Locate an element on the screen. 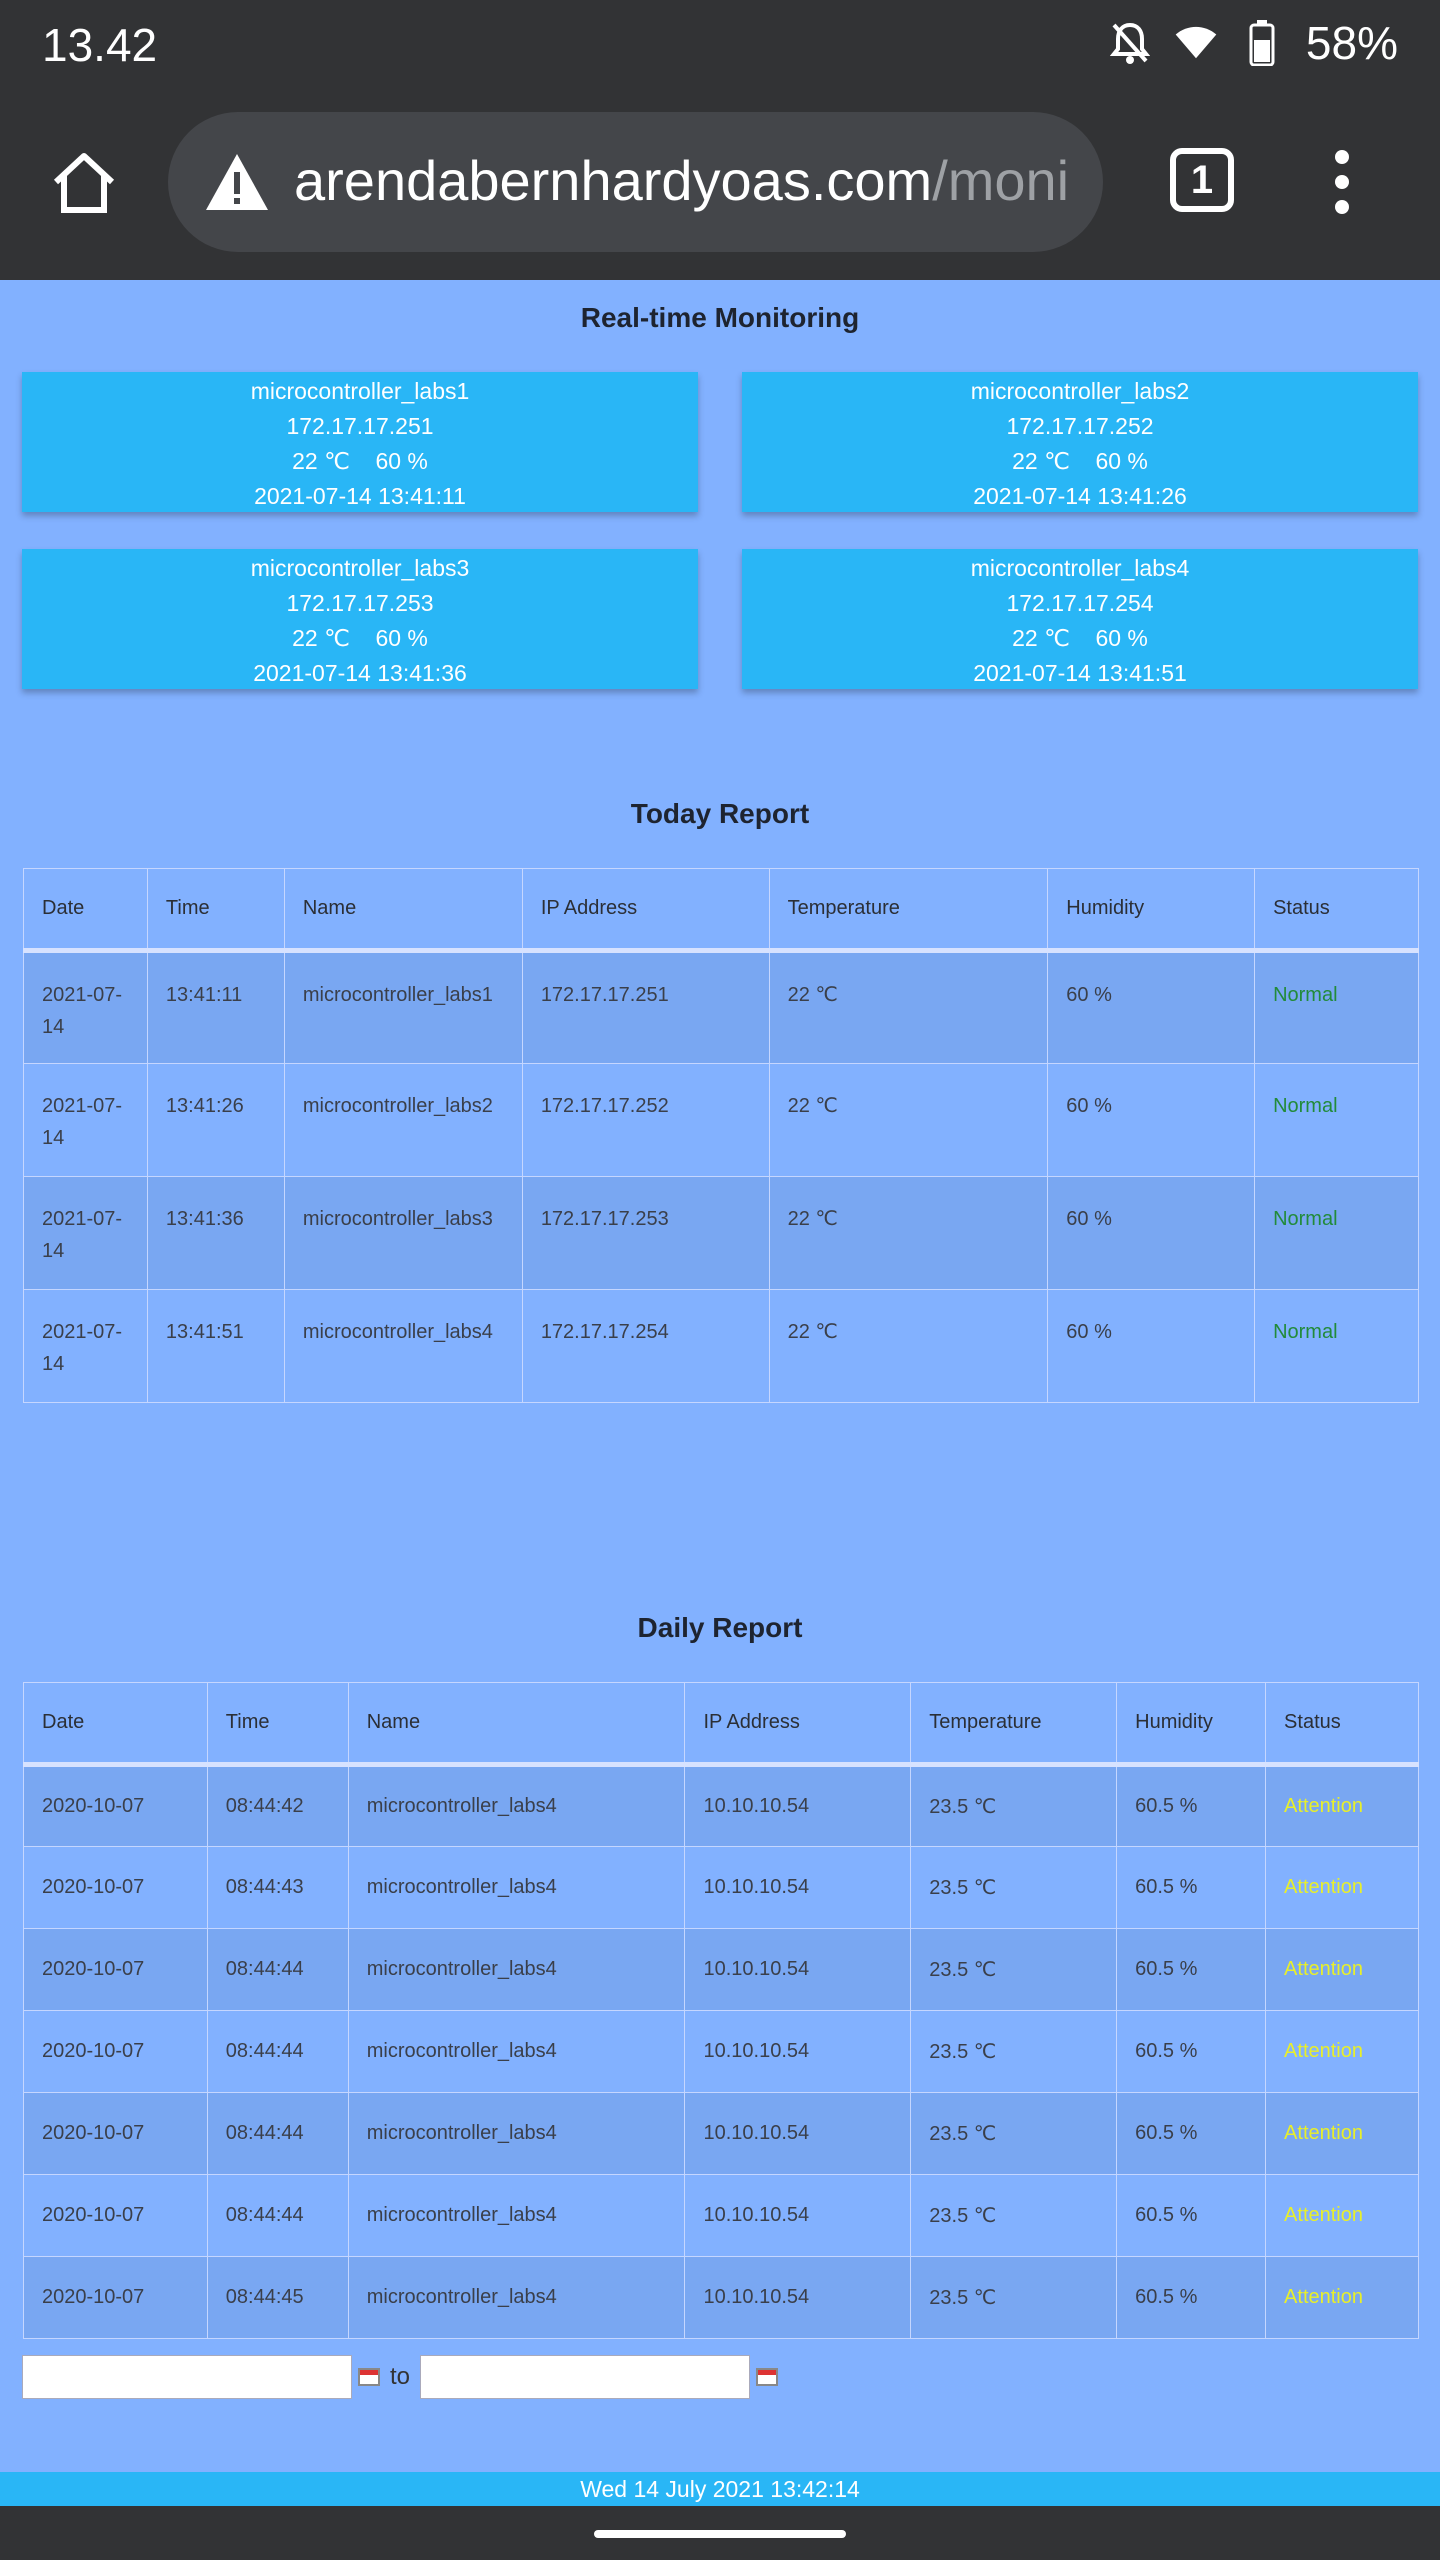 Image resolution: width=1440 pixels, height=2560 pixels. end-date-input is located at coordinates (585, 2377).